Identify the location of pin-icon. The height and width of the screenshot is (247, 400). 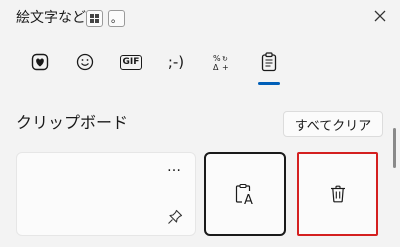
(175, 219).